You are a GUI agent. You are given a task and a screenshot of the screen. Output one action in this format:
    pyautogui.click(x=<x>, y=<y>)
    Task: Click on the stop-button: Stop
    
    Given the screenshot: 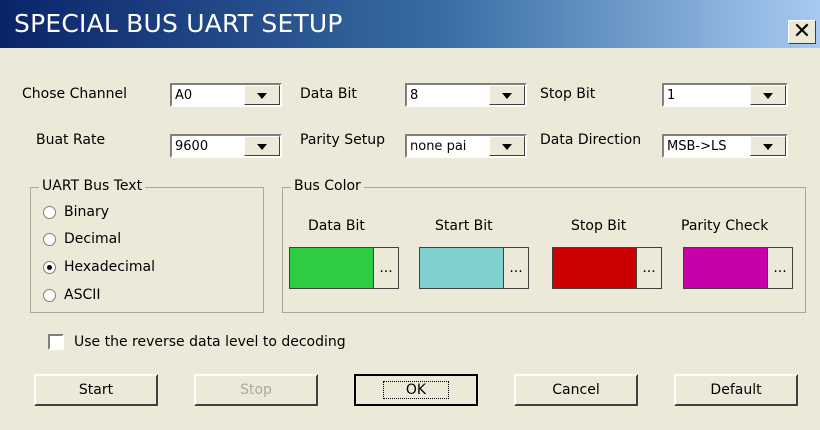 What is the action you would take?
    pyautogui.click(x=256, y=390)
    